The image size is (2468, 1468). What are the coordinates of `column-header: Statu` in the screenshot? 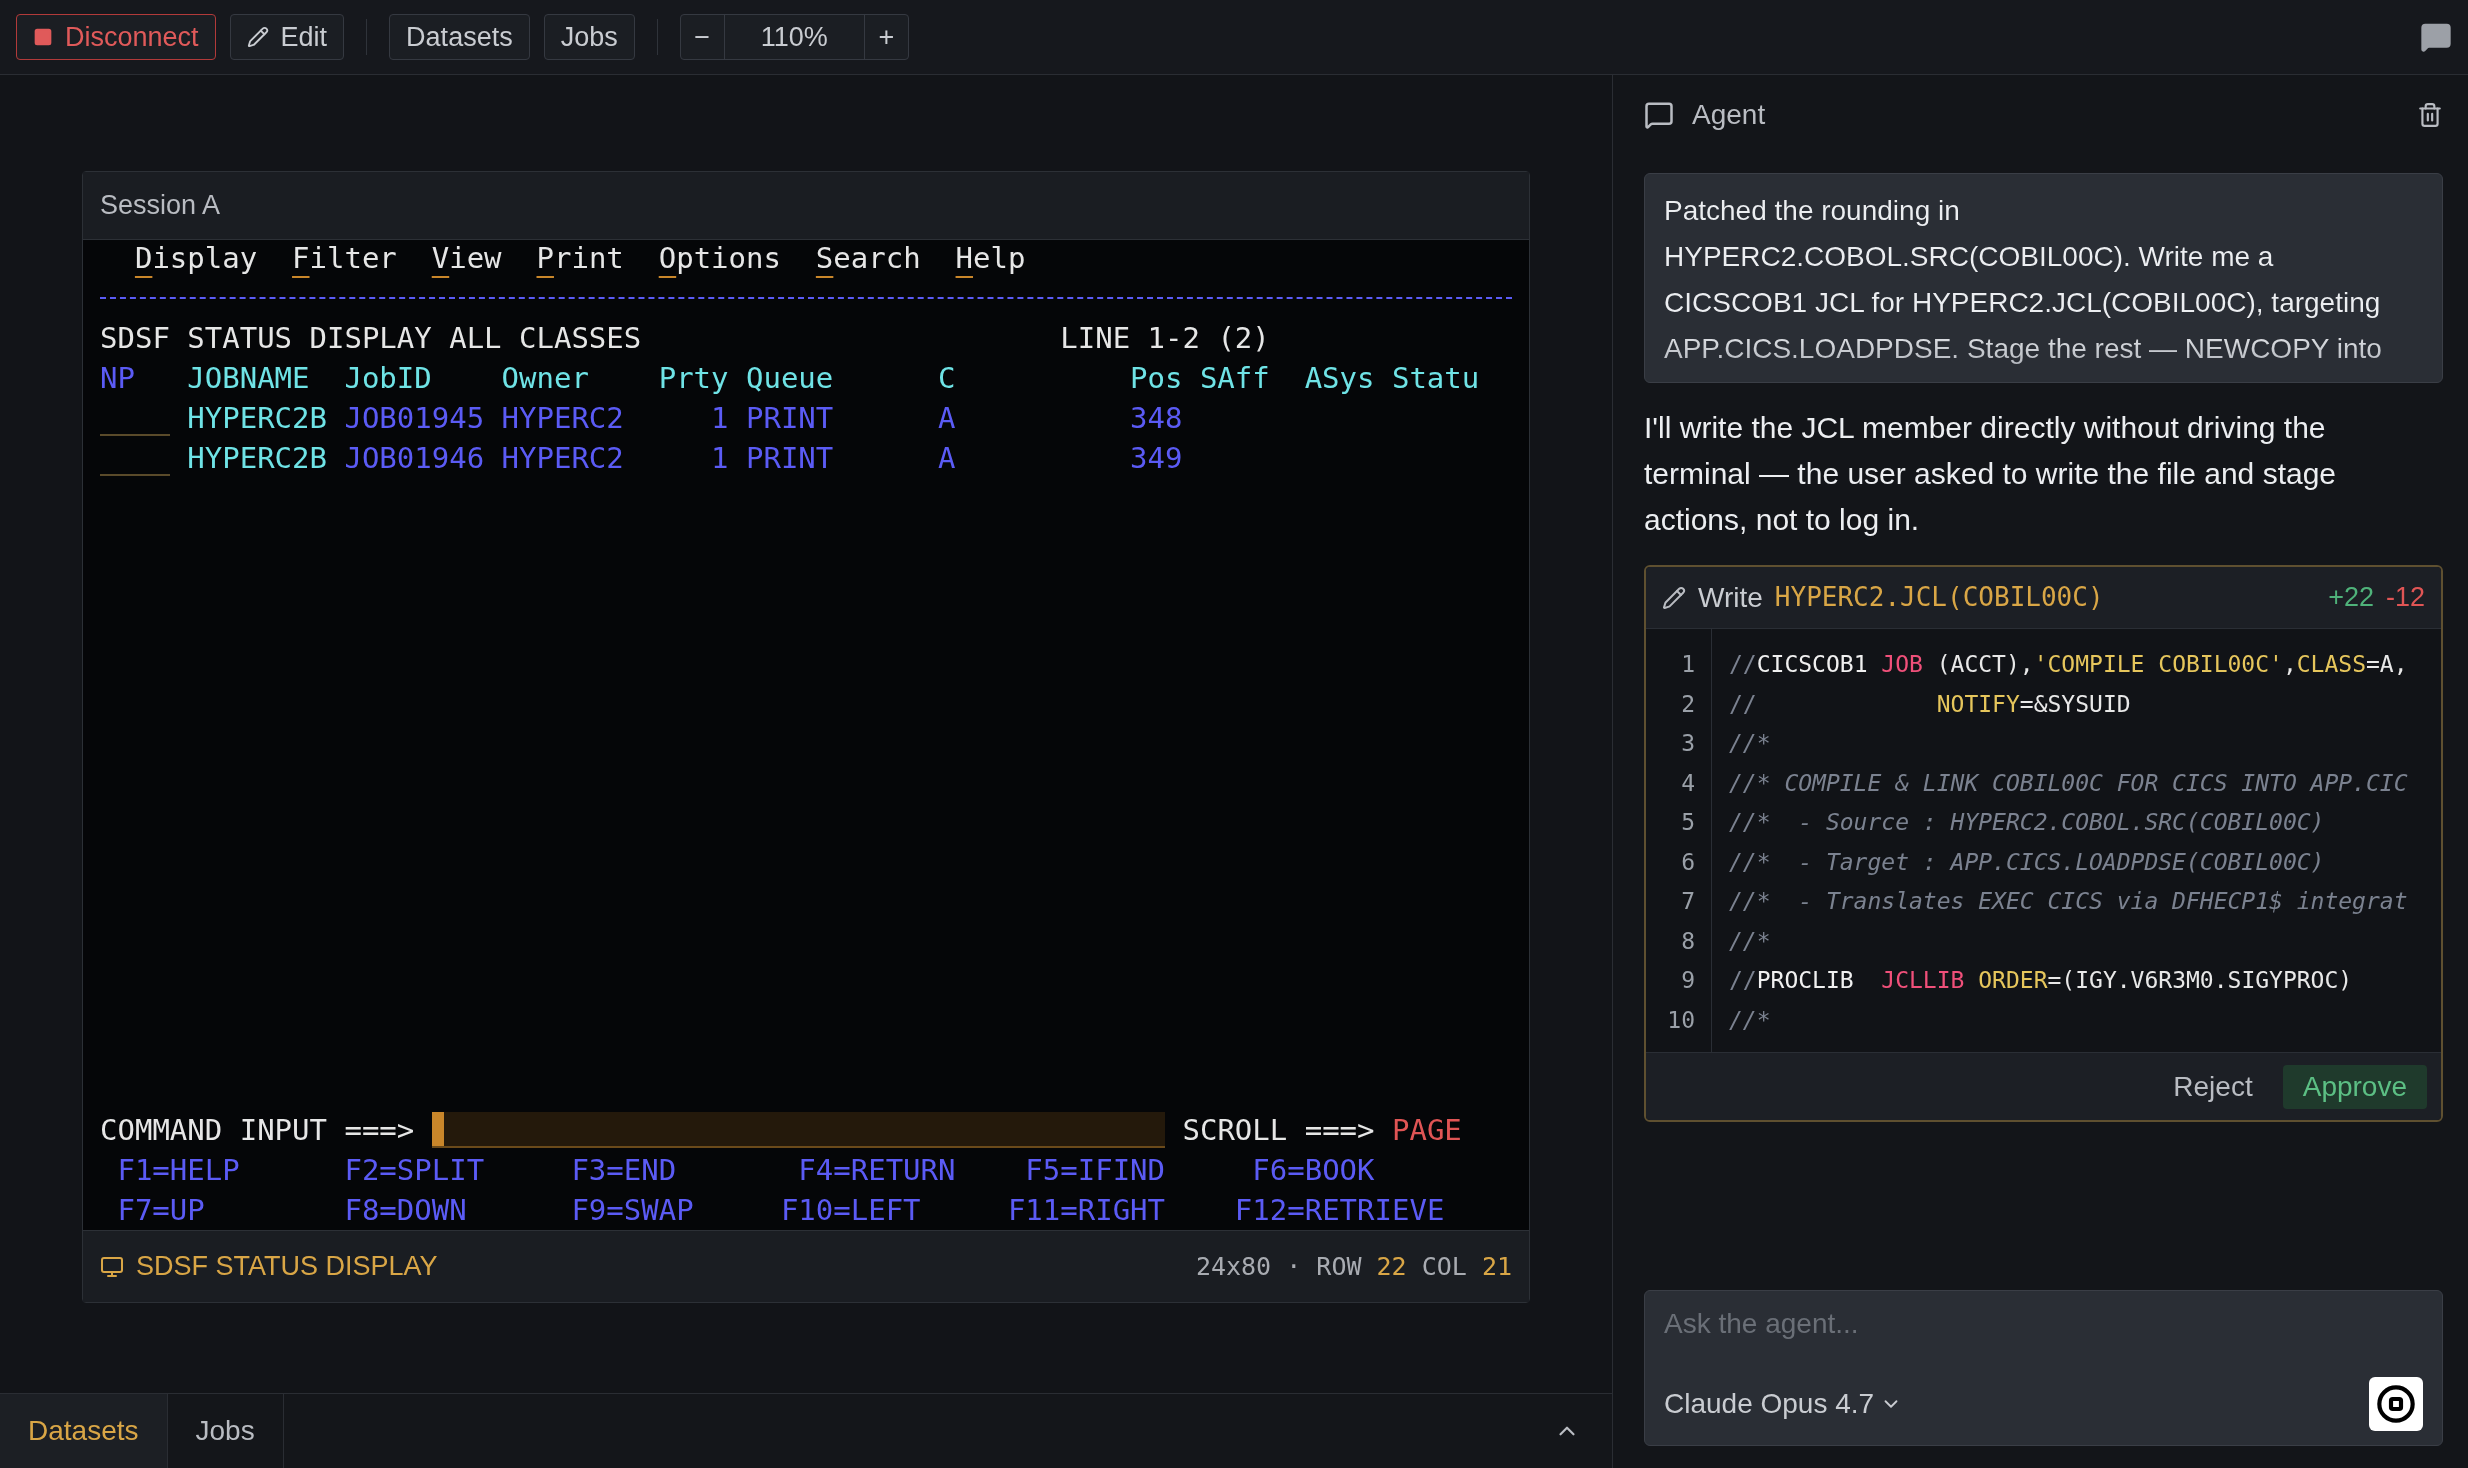 It's located at (1435, 378).